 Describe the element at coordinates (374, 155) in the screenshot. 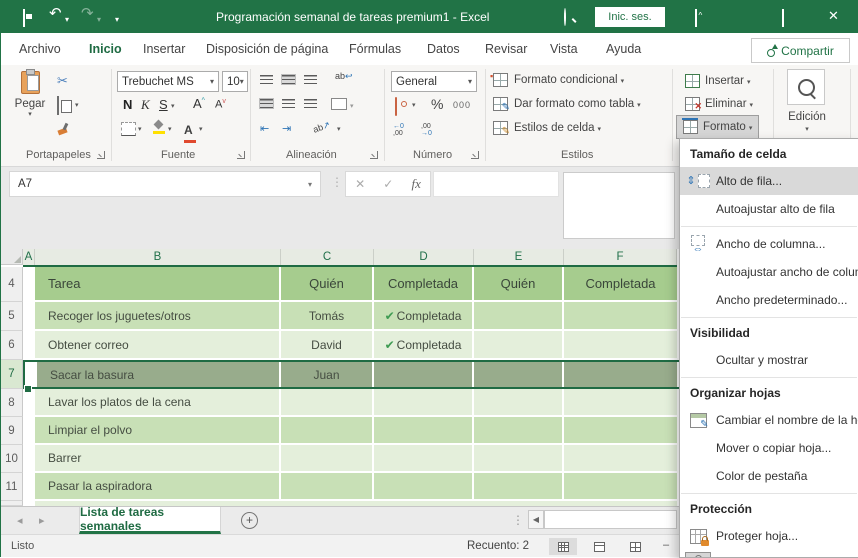

I see `alignment-dialog-launcher-icon` at that location.